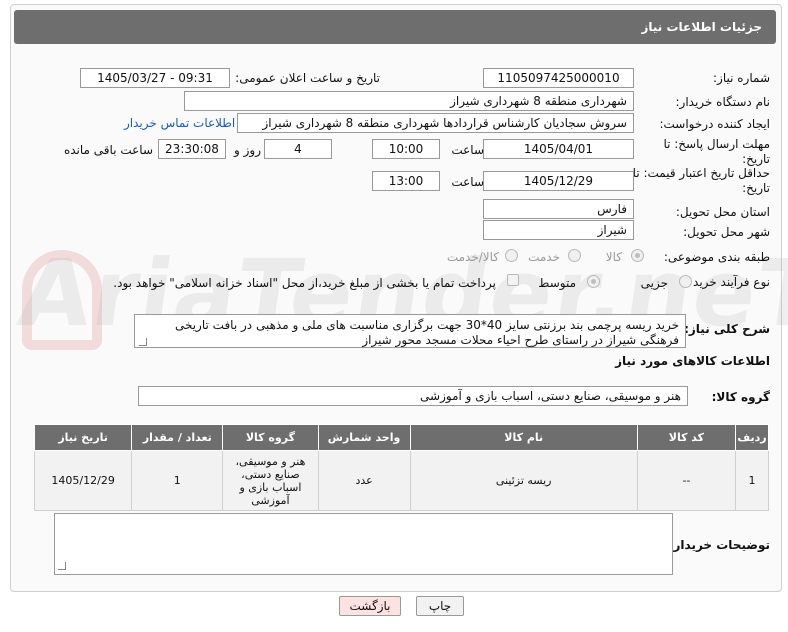 The height and width of the screenshot is (632, 788). I want to click on purchase-type-radio-minor, so click(685, 281).